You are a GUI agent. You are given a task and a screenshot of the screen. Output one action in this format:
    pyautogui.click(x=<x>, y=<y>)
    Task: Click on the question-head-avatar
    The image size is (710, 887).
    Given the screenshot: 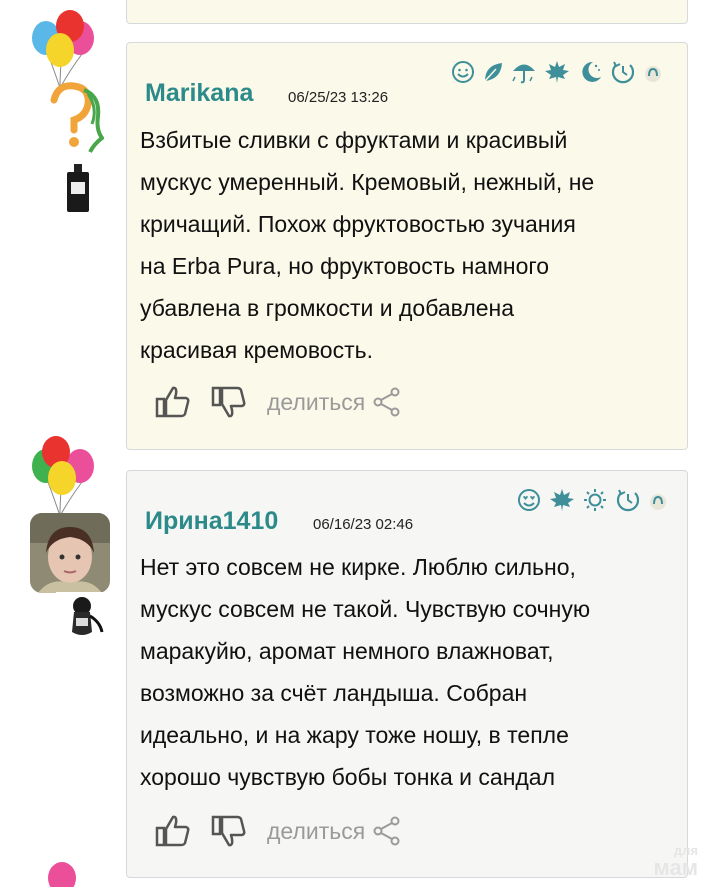 What is the action you would take?
    pyautogui.click(x=77, y=117)
    